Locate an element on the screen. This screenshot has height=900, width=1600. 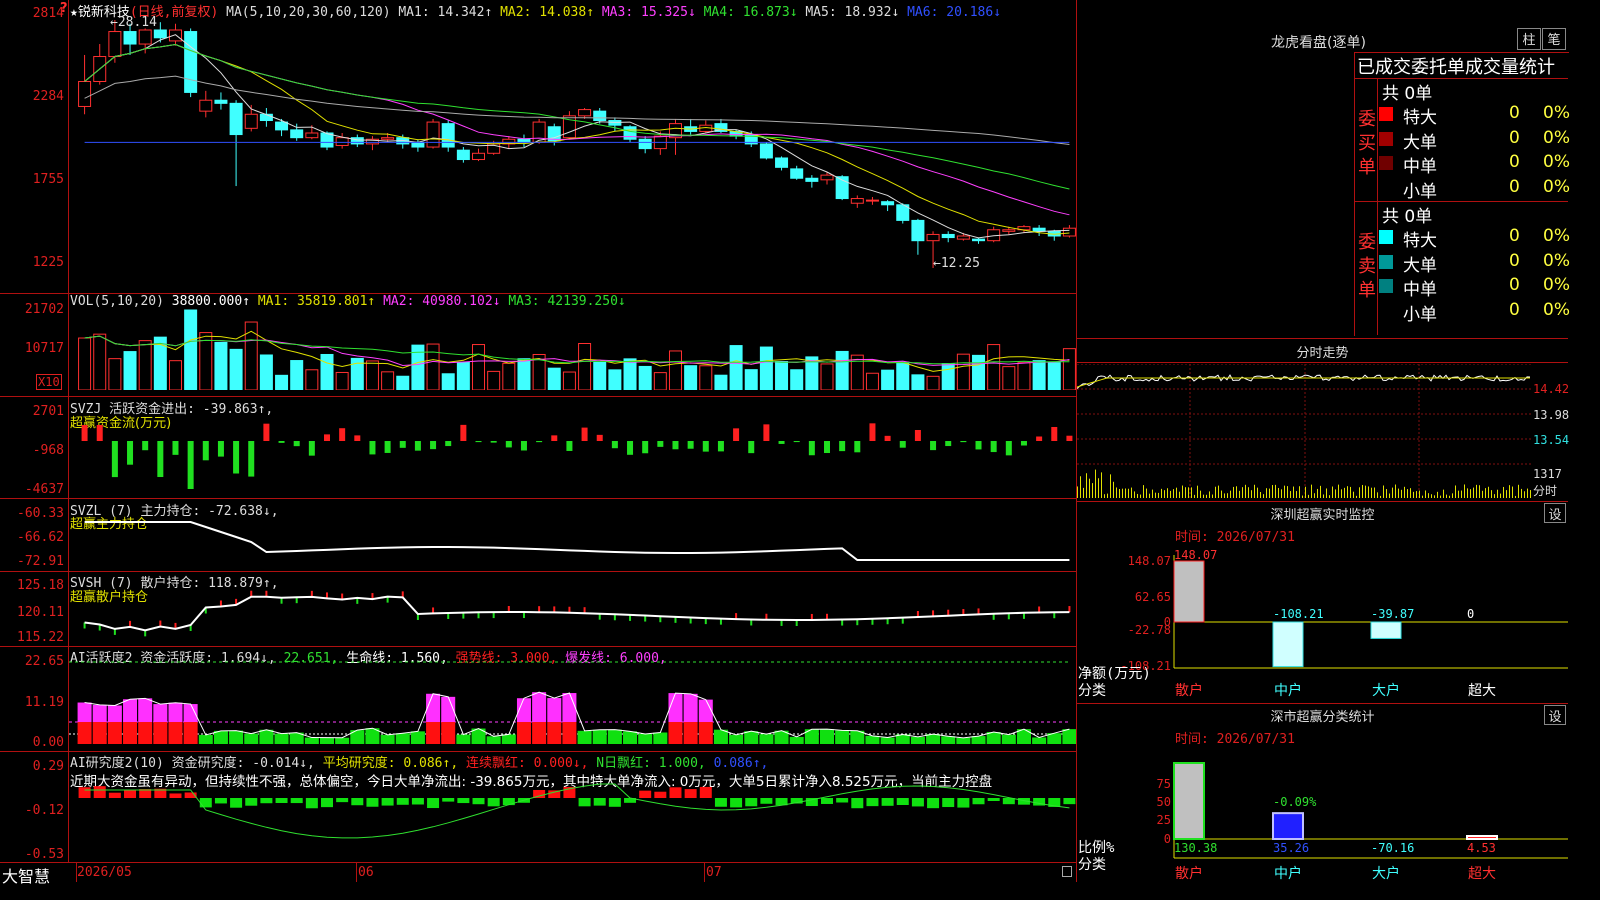
bar-view-button: 柱 is located at coordinates (1529, 39).